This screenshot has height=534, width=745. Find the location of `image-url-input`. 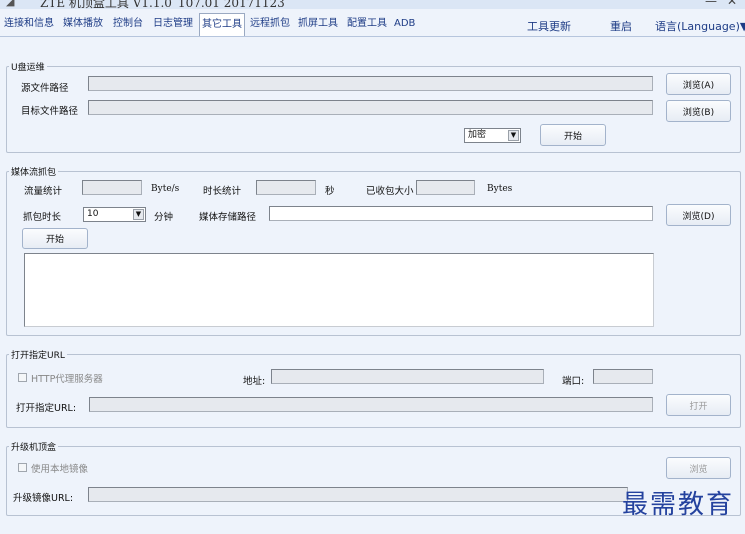

image-url-input is located at coordinates (358, 494).